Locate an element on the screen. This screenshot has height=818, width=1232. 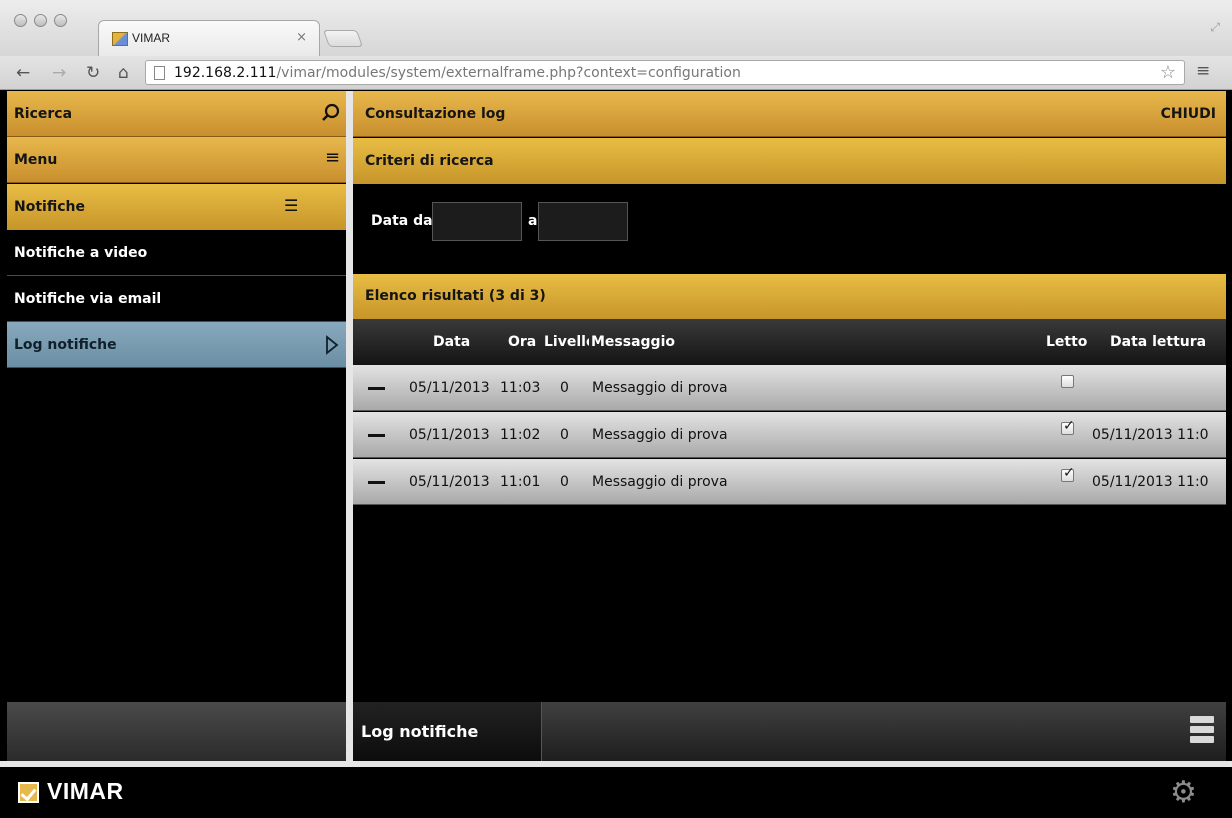
forward-icon: → is located at coordinates (59, 73).